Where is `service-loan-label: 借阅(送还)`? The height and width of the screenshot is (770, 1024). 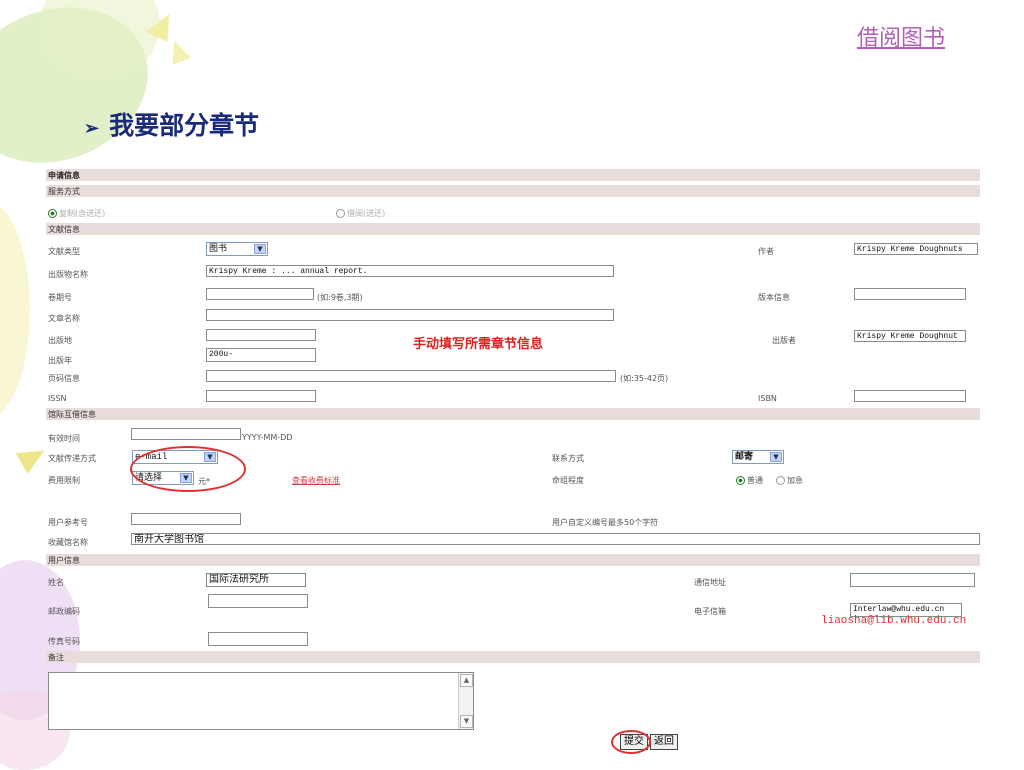 service-loan-label: 借阅(送还) is located at coordinates (366, 213).